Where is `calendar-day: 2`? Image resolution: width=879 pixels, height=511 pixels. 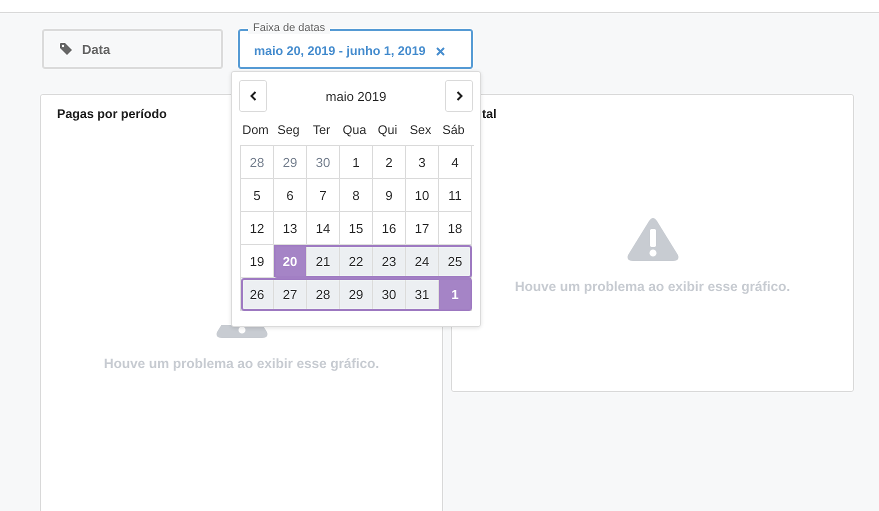
calendar-day: 2 is located at coordinates (389, 162).